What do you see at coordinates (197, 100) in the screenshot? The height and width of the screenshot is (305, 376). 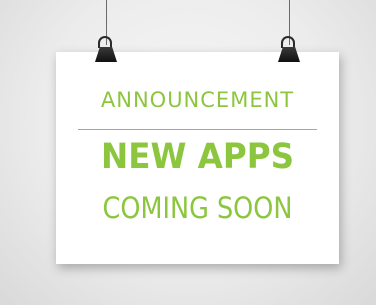 I see `announcement-label: ANNOUNCEMENT` at bounding box center [197, 100].